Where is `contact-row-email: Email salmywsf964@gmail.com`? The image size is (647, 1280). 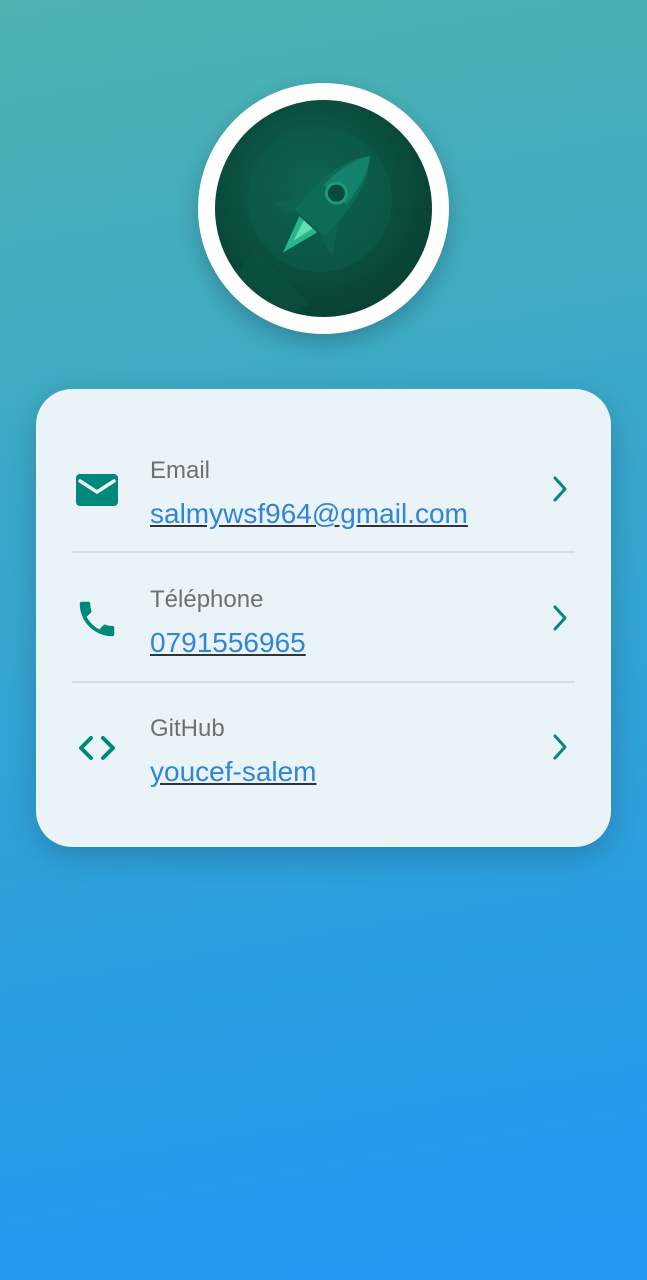 contact-row-email: Email salmywsf964@gmail.com is located at coordinates (323, 489).